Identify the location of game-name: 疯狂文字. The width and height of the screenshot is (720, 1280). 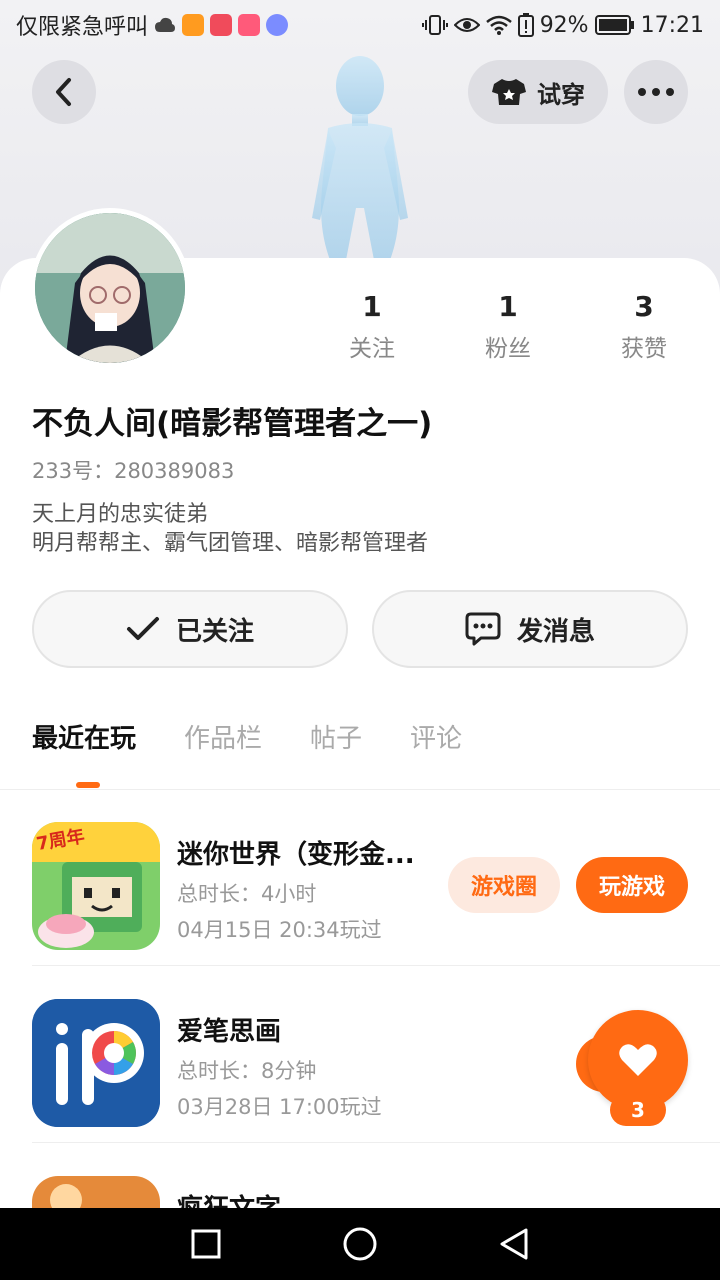
(229, 1198).